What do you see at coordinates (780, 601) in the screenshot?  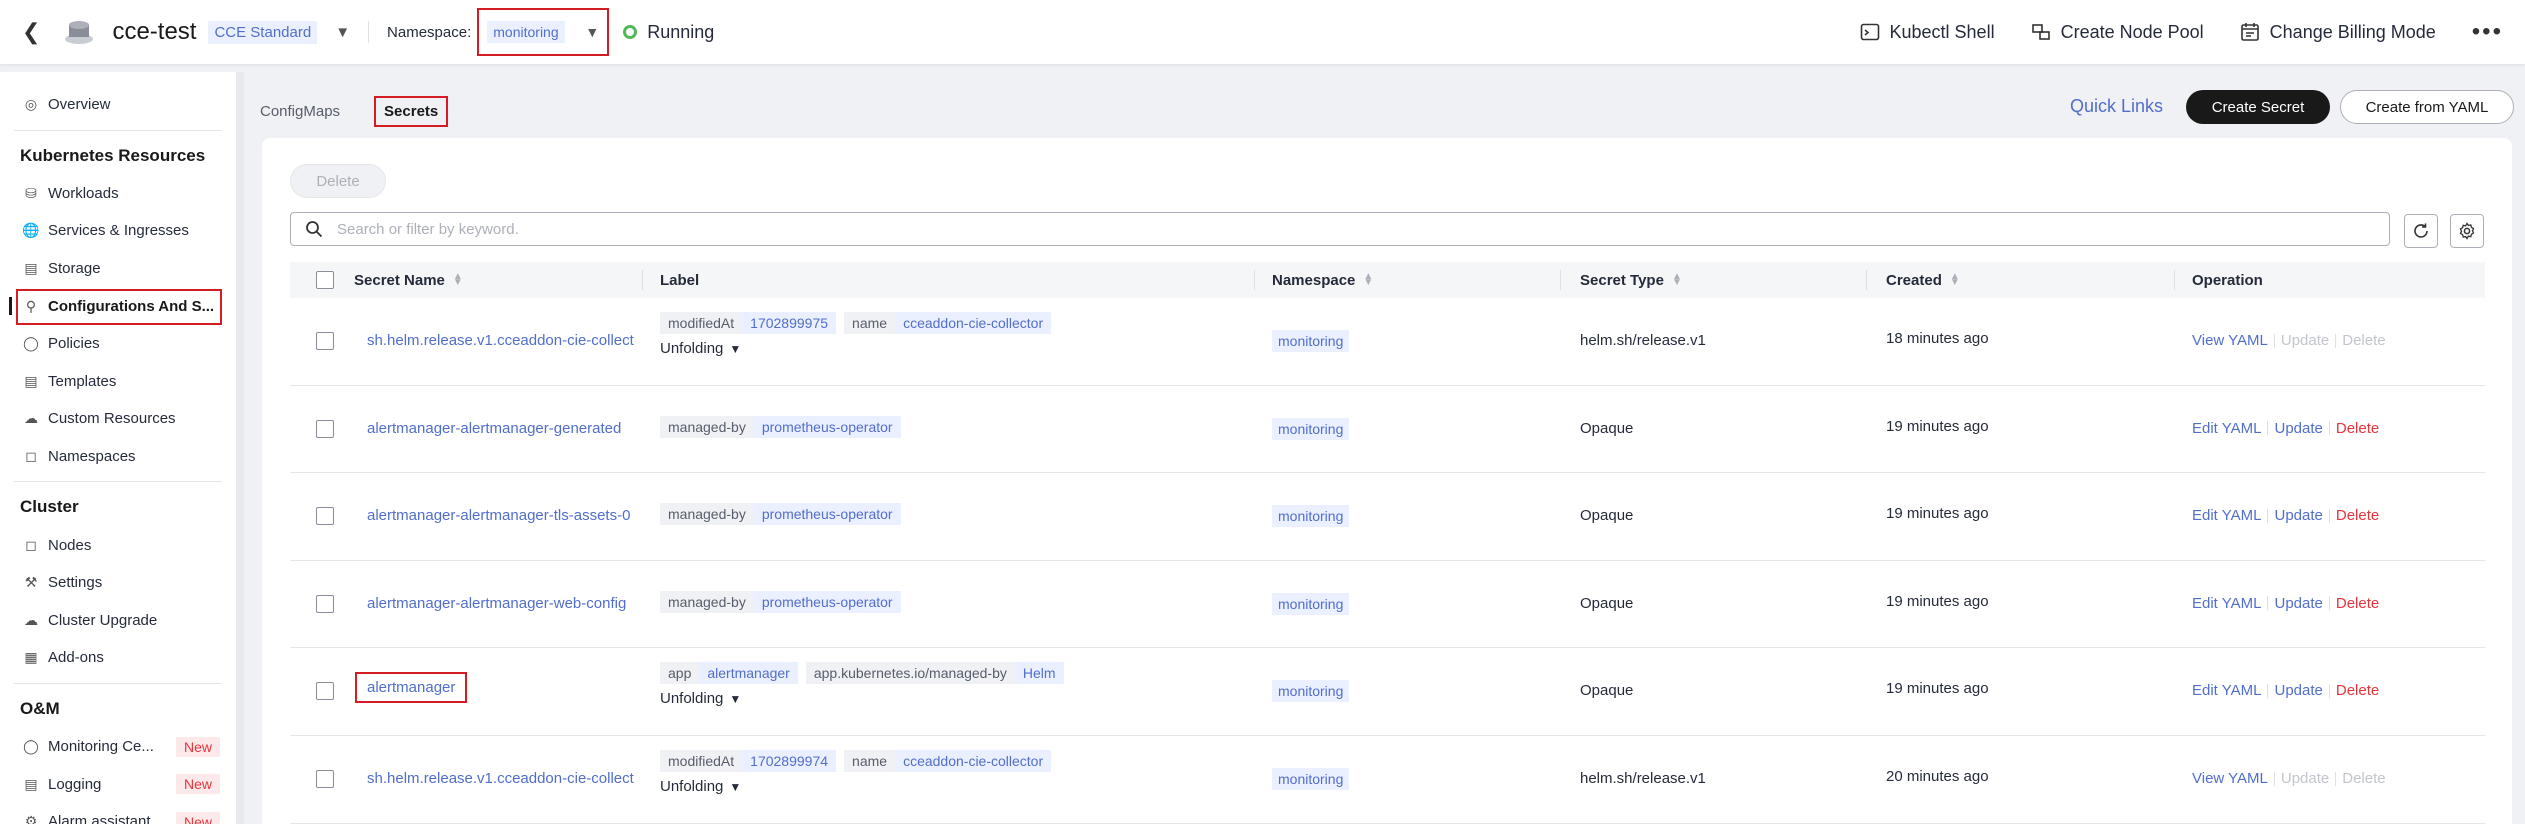 I see `label-tag: managed-by prometheus-operator` at bounding box center [780, 601].